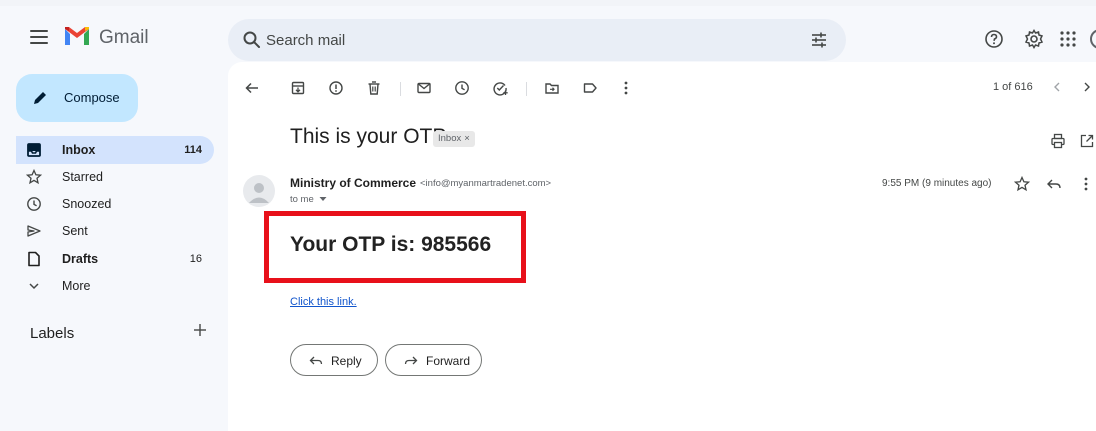 This screenshot has height=431, width=1096. Describe the element at coordinates (1087, 141) in the screenshot. I see `open-new-window-icon` at that location.